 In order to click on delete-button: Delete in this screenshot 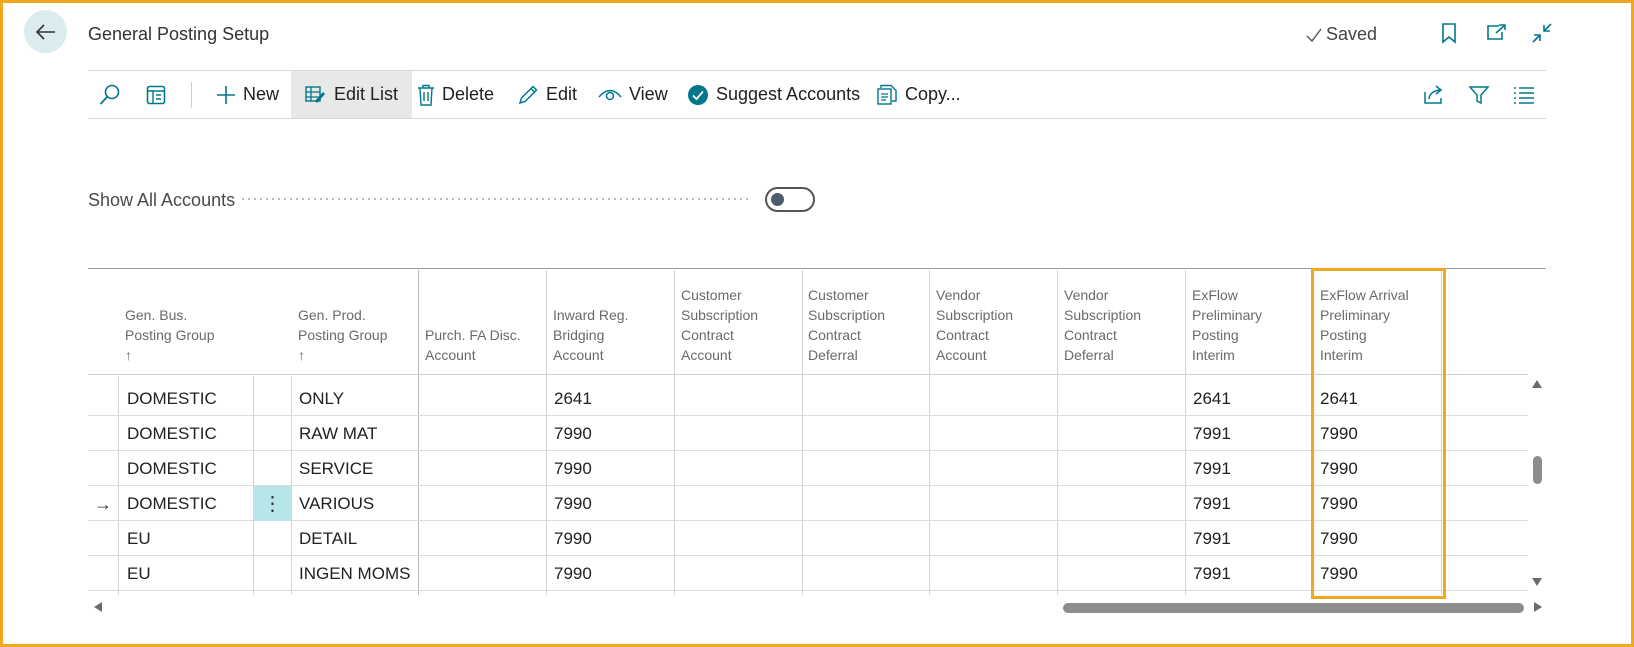, I will do `click(455, 94)`.